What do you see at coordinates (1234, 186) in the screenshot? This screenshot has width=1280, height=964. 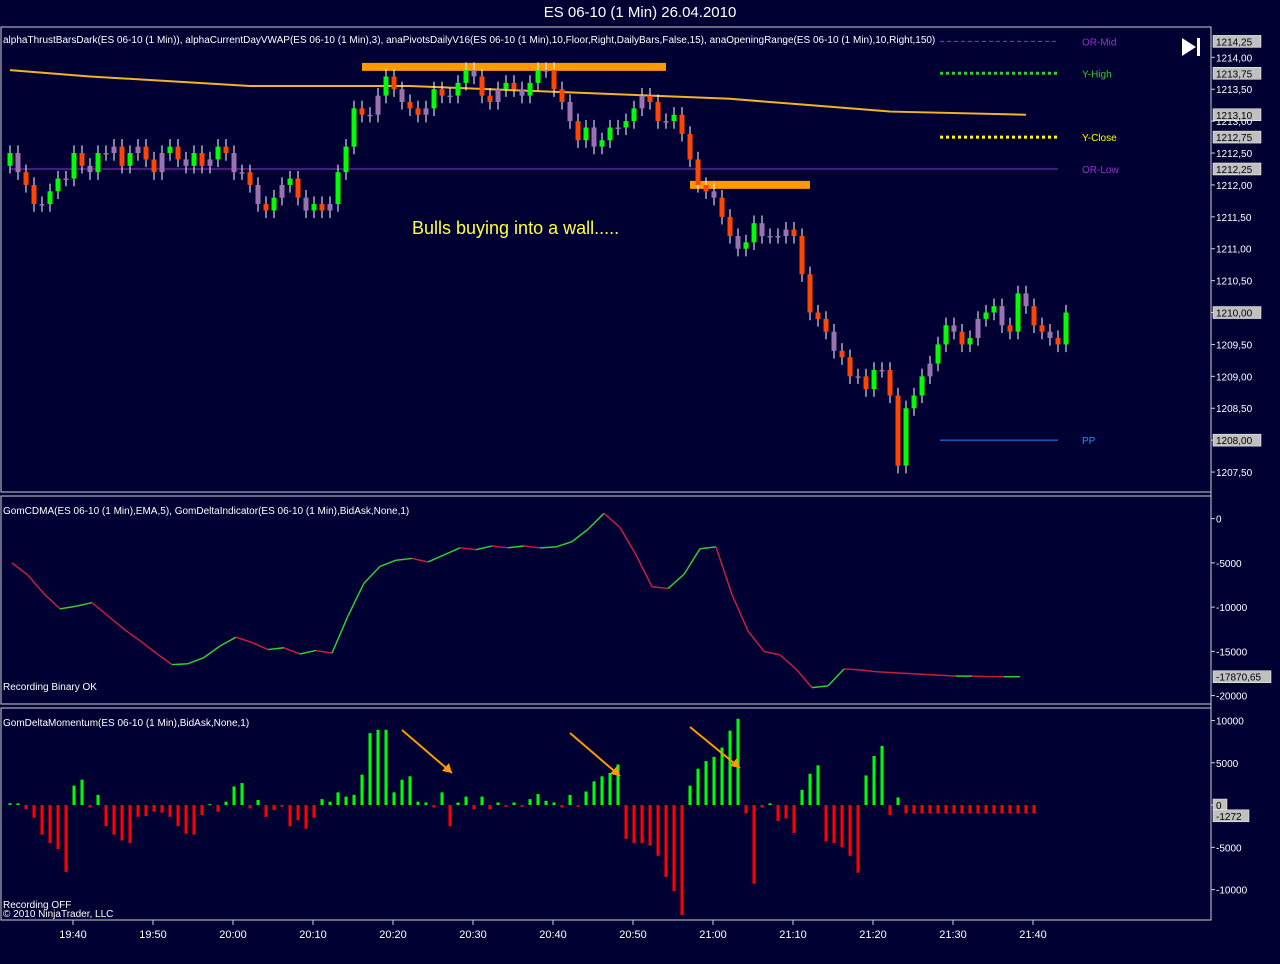 I see `price-tick-label: 1212,00` at bounding box center [1234, 186].